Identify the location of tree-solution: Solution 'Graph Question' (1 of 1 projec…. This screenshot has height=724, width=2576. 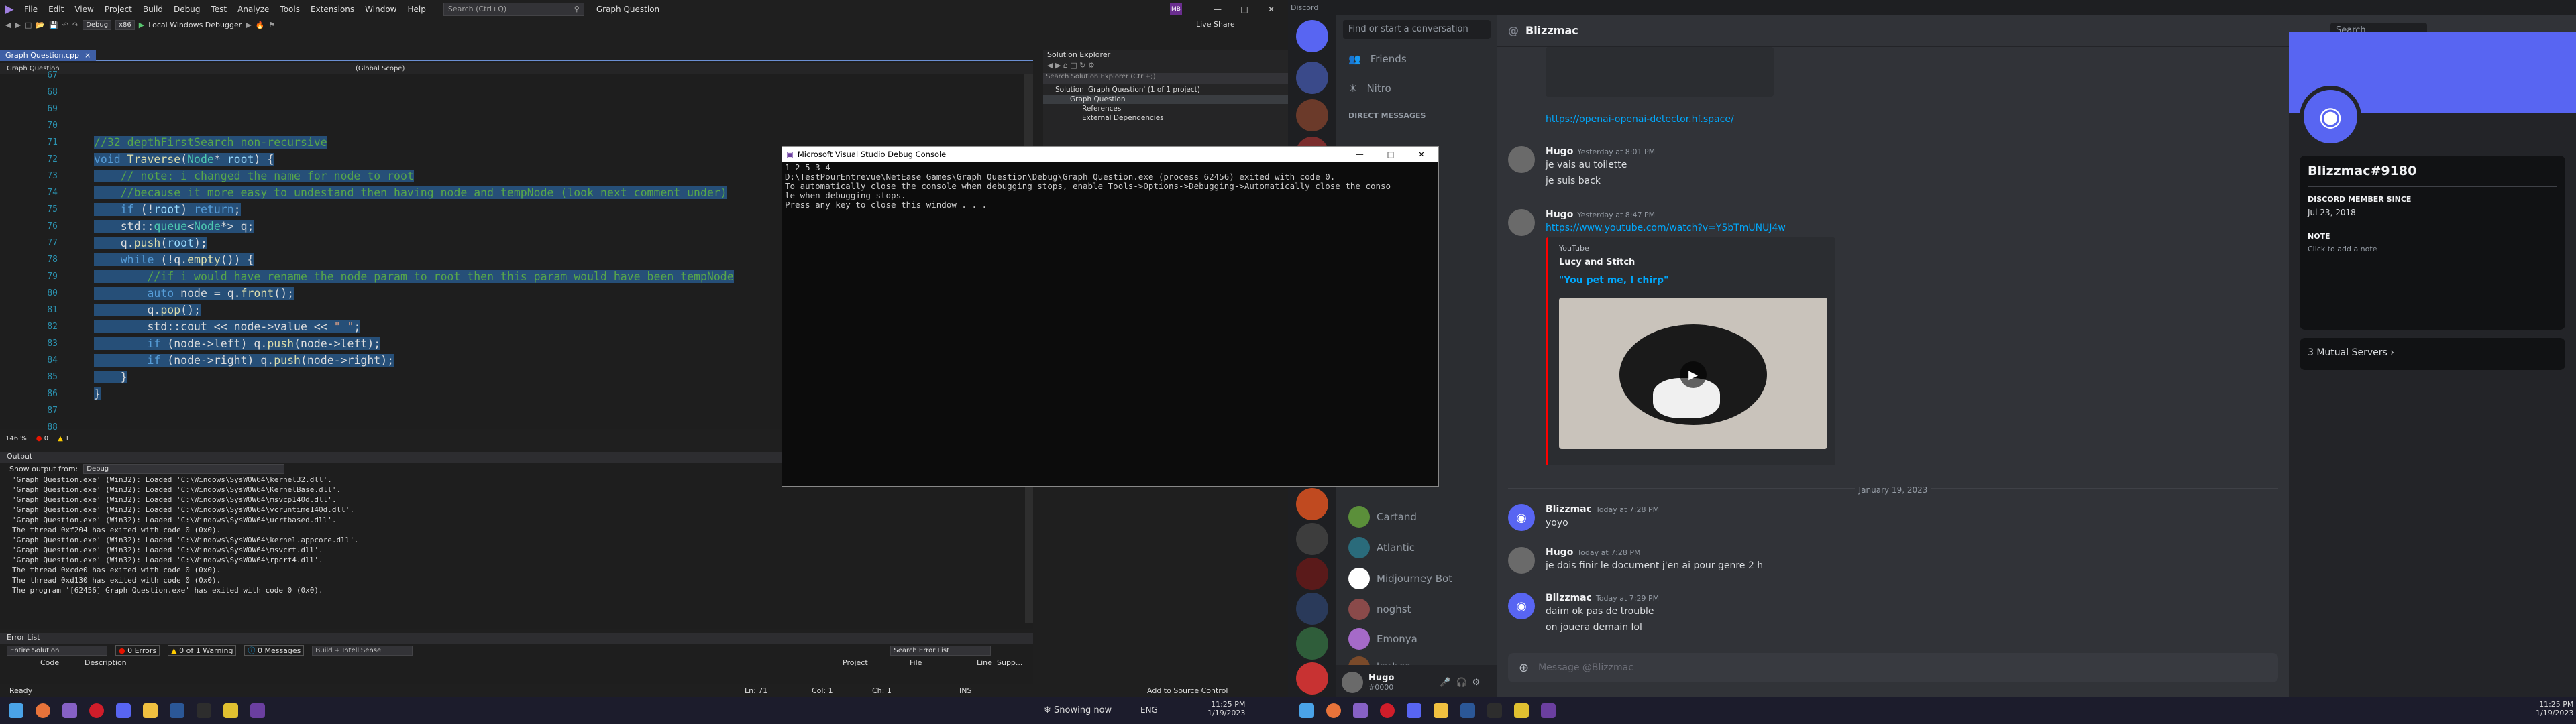
(1165, 90).